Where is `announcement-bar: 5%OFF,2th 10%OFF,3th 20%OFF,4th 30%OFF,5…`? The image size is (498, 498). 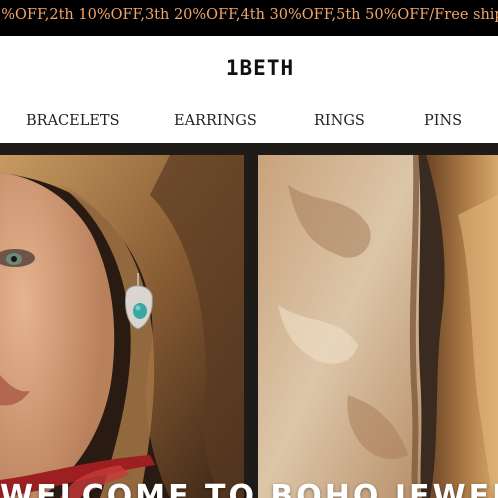 announcement-bar: 5%OFF,2th 10%OFF,3th 20%OFF,4th 30%OFF,5… is located at coordinates (249, 18).